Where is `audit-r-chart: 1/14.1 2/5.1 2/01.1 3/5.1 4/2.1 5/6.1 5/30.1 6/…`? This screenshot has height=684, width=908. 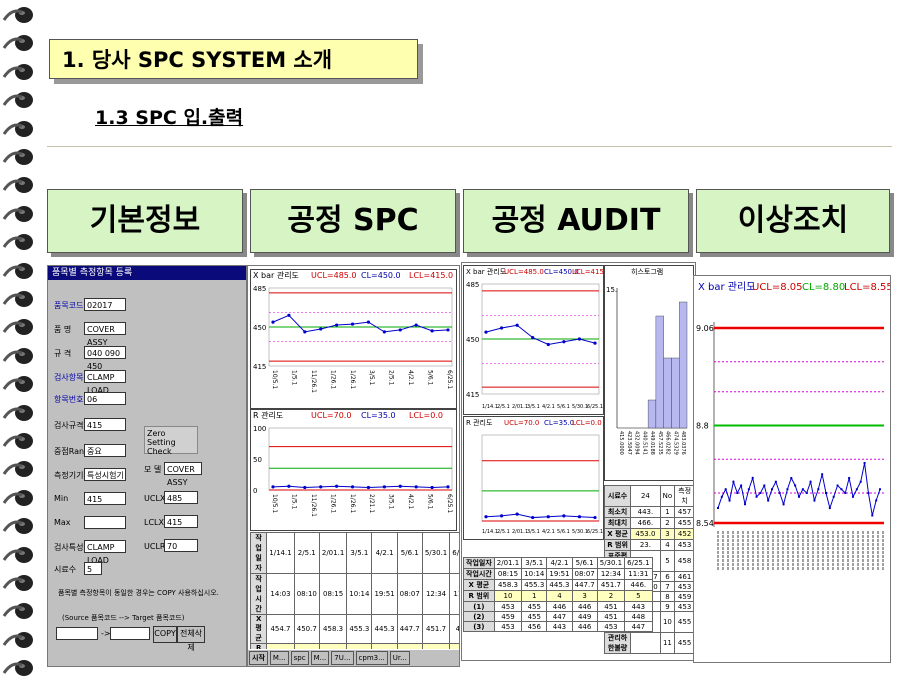
audit-r-chart: 1/14.1 2/5.1 2/01.1 3/5.1 4/2.1 5/6.1 5/30.1 6/… is located at coordinates (542, 484).